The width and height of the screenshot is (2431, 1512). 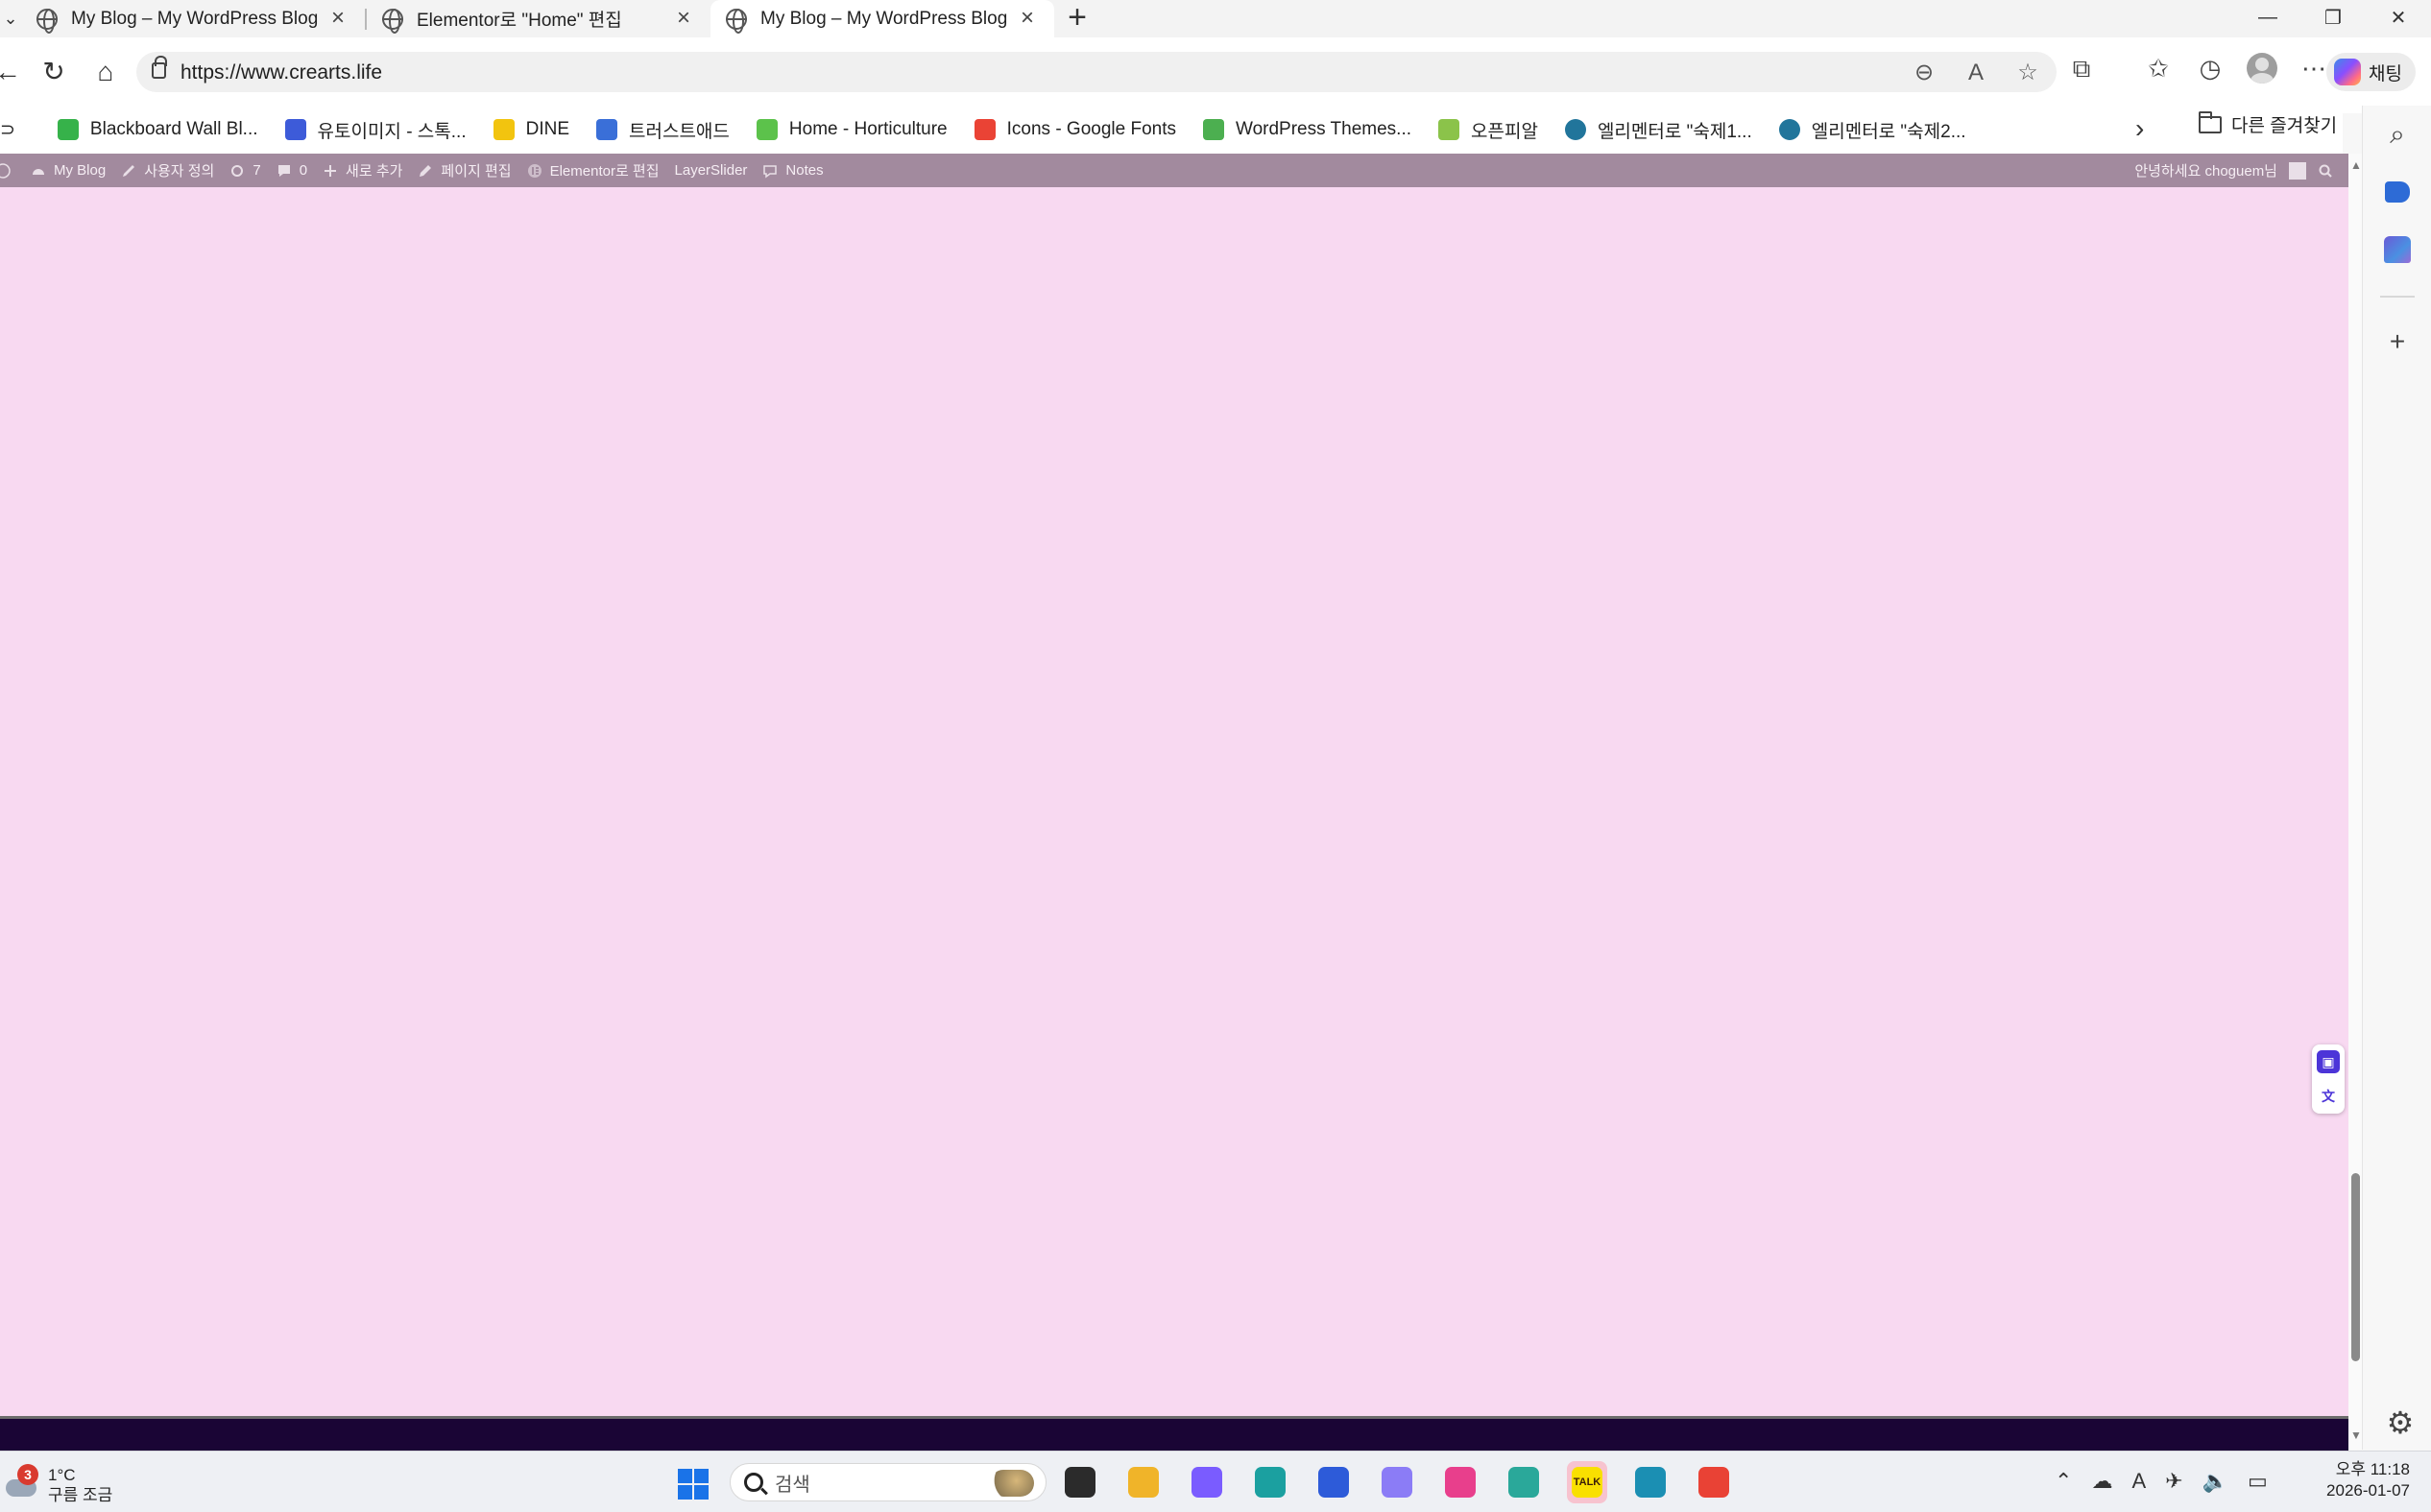 I want to click on chess-icon, so click(x=2397, y=250).